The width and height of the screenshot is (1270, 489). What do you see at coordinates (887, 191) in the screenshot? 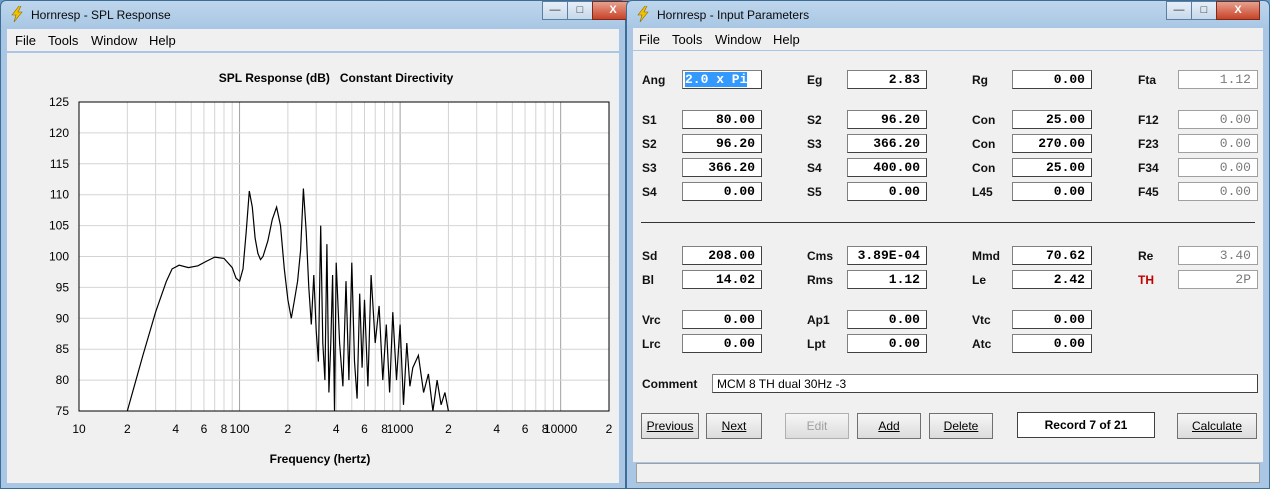
I see `param-field-s5: 0.00` at bounding box center [887, 191].